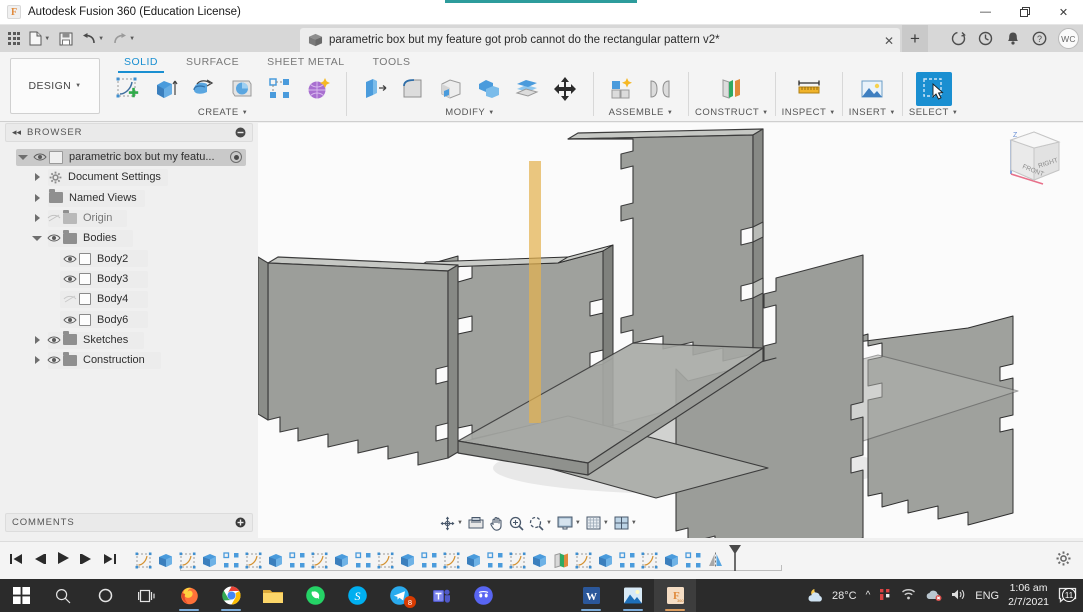  I want to click on start-button, so click(21, 595).